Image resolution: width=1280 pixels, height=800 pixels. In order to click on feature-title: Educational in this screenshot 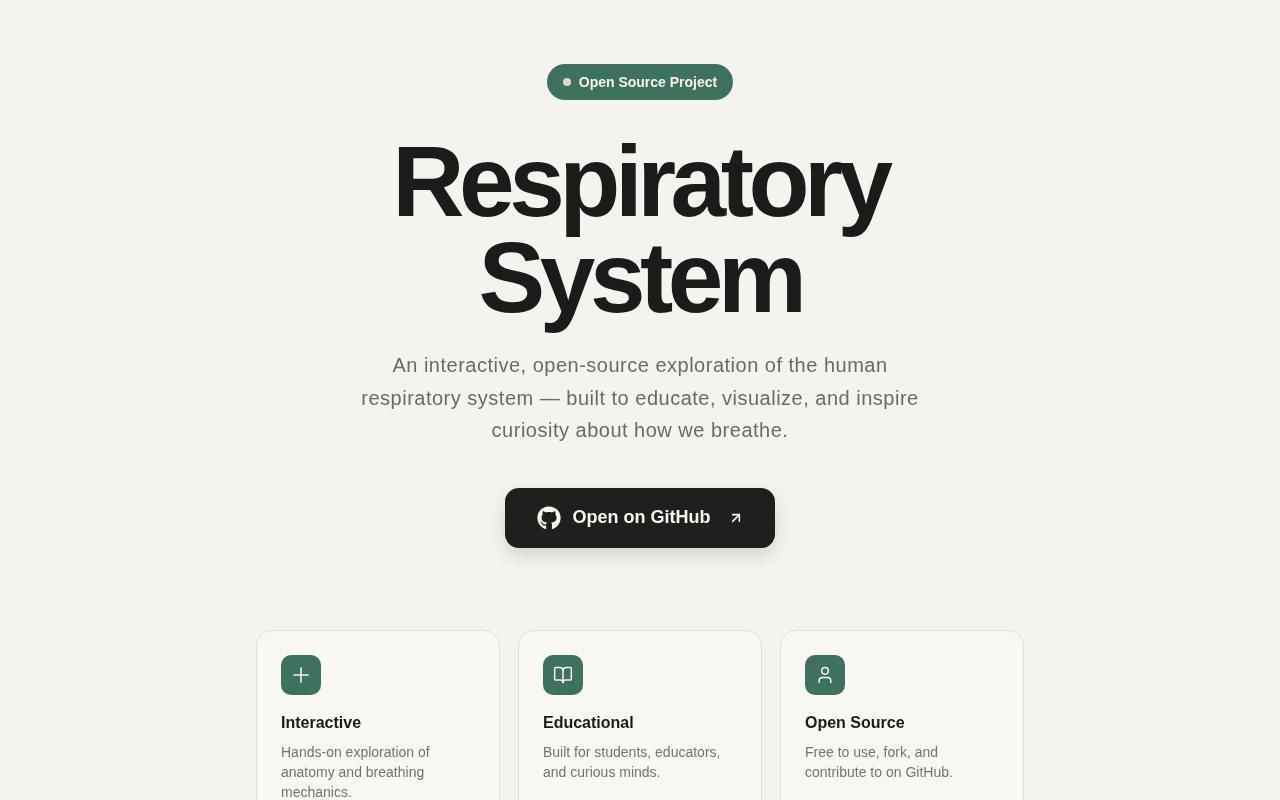, I will do `click(589, 722)`.